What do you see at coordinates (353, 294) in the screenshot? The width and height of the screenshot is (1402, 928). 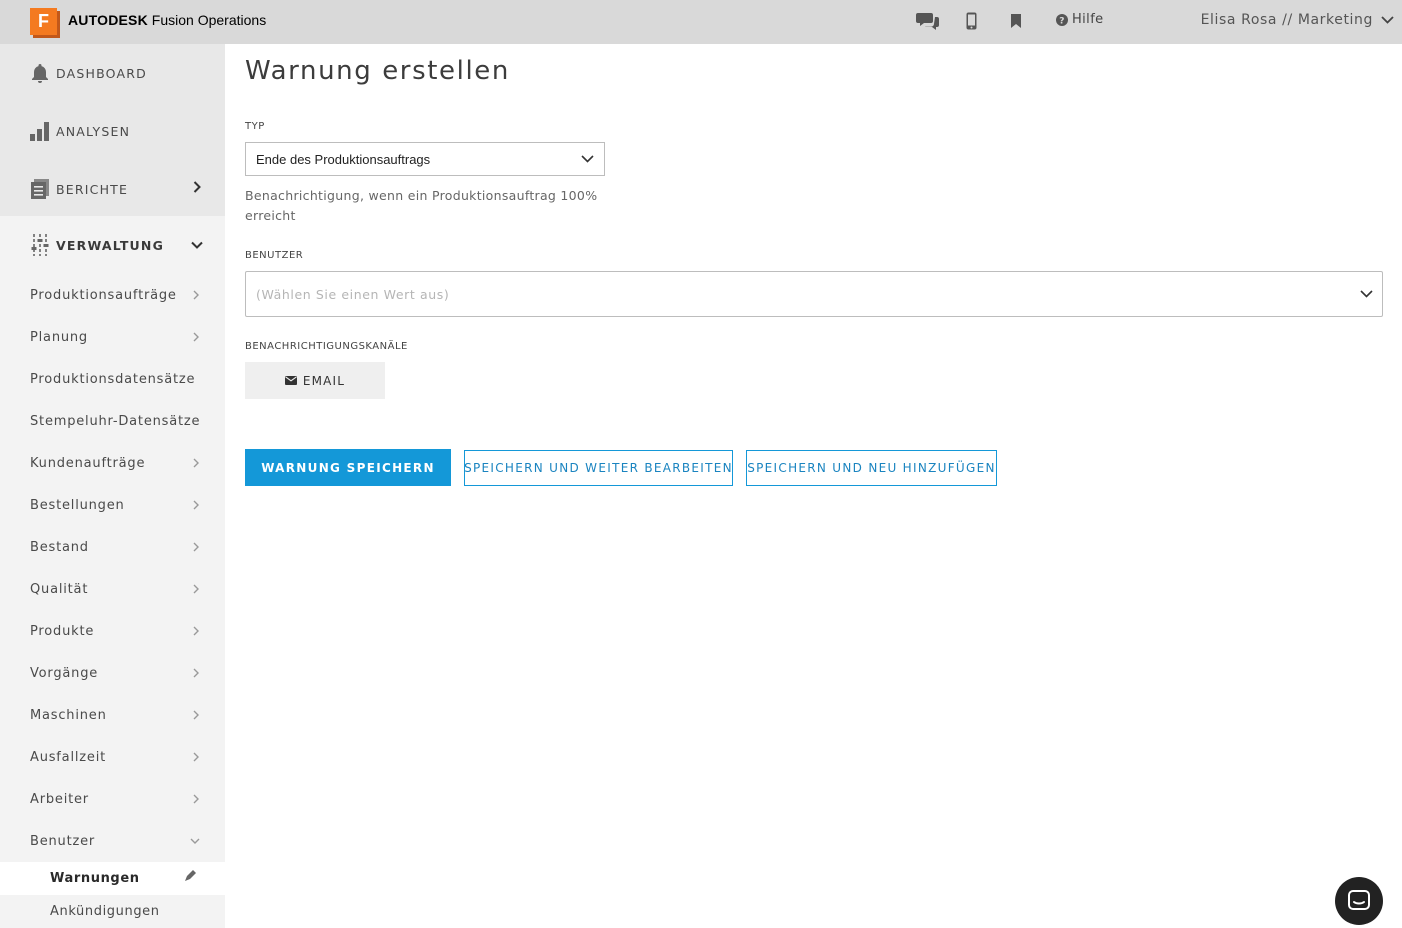 I see `benutzer-placeholder: (Wählen Sie einen Wert aus)` at bounding box center [353, 294].